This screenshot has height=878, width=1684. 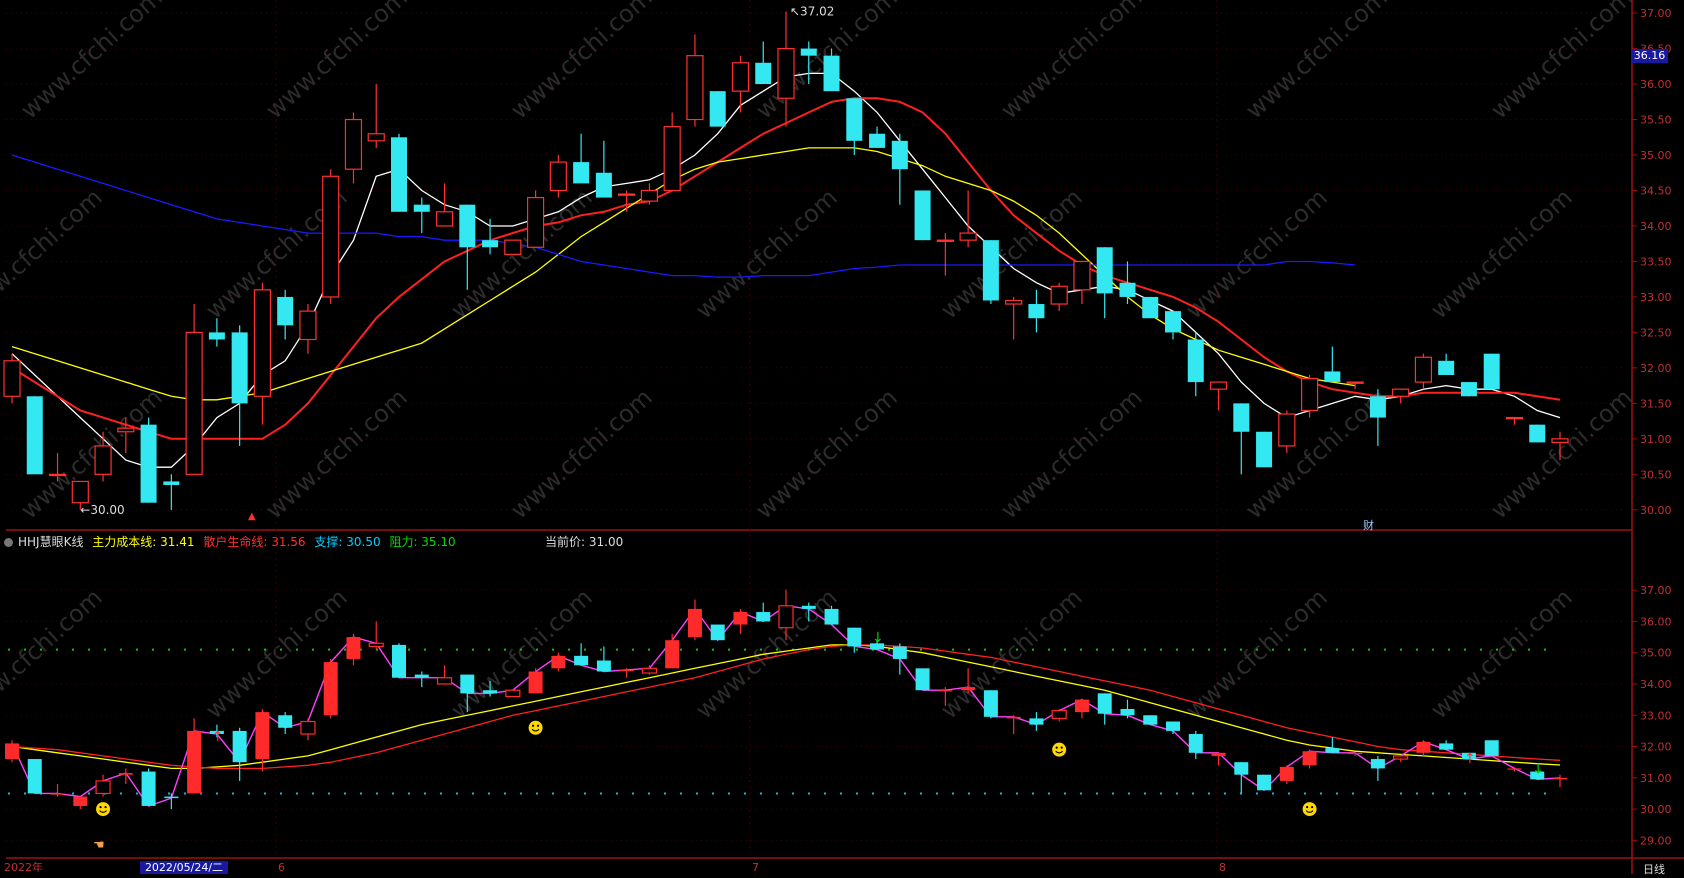 What do you see at coordinates (102, 510) in the screenshot?
I see `low-price-label: ←30.00` at bounding box center [102, 510].